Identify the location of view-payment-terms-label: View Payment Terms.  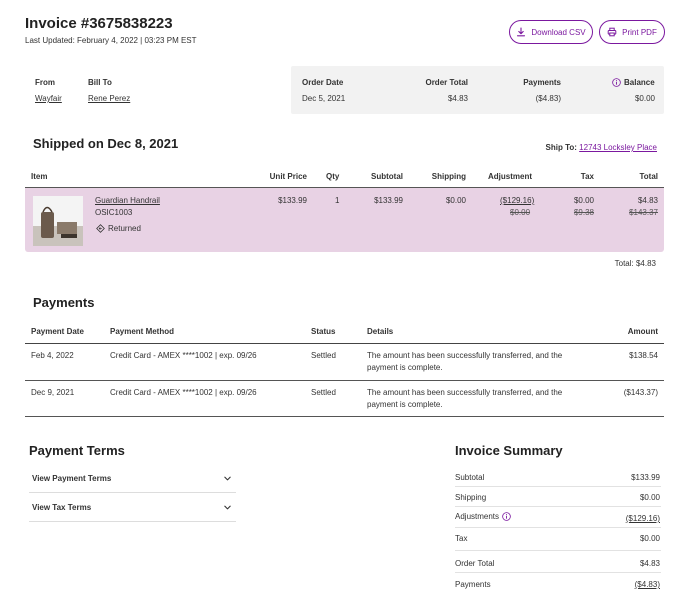
(72, 478).